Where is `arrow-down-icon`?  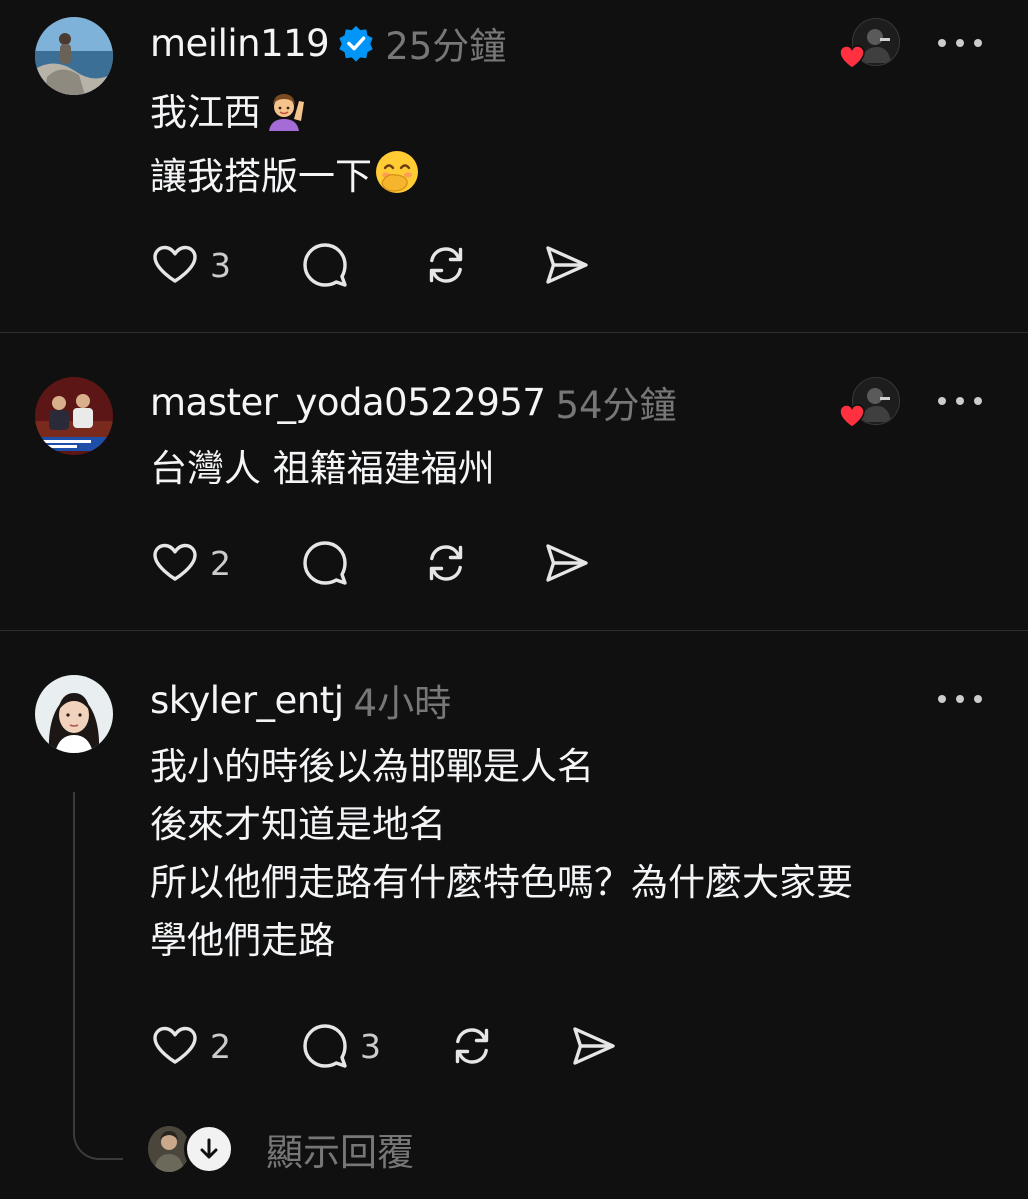 arrow-down-icon is located at coordinates (209, 1149).